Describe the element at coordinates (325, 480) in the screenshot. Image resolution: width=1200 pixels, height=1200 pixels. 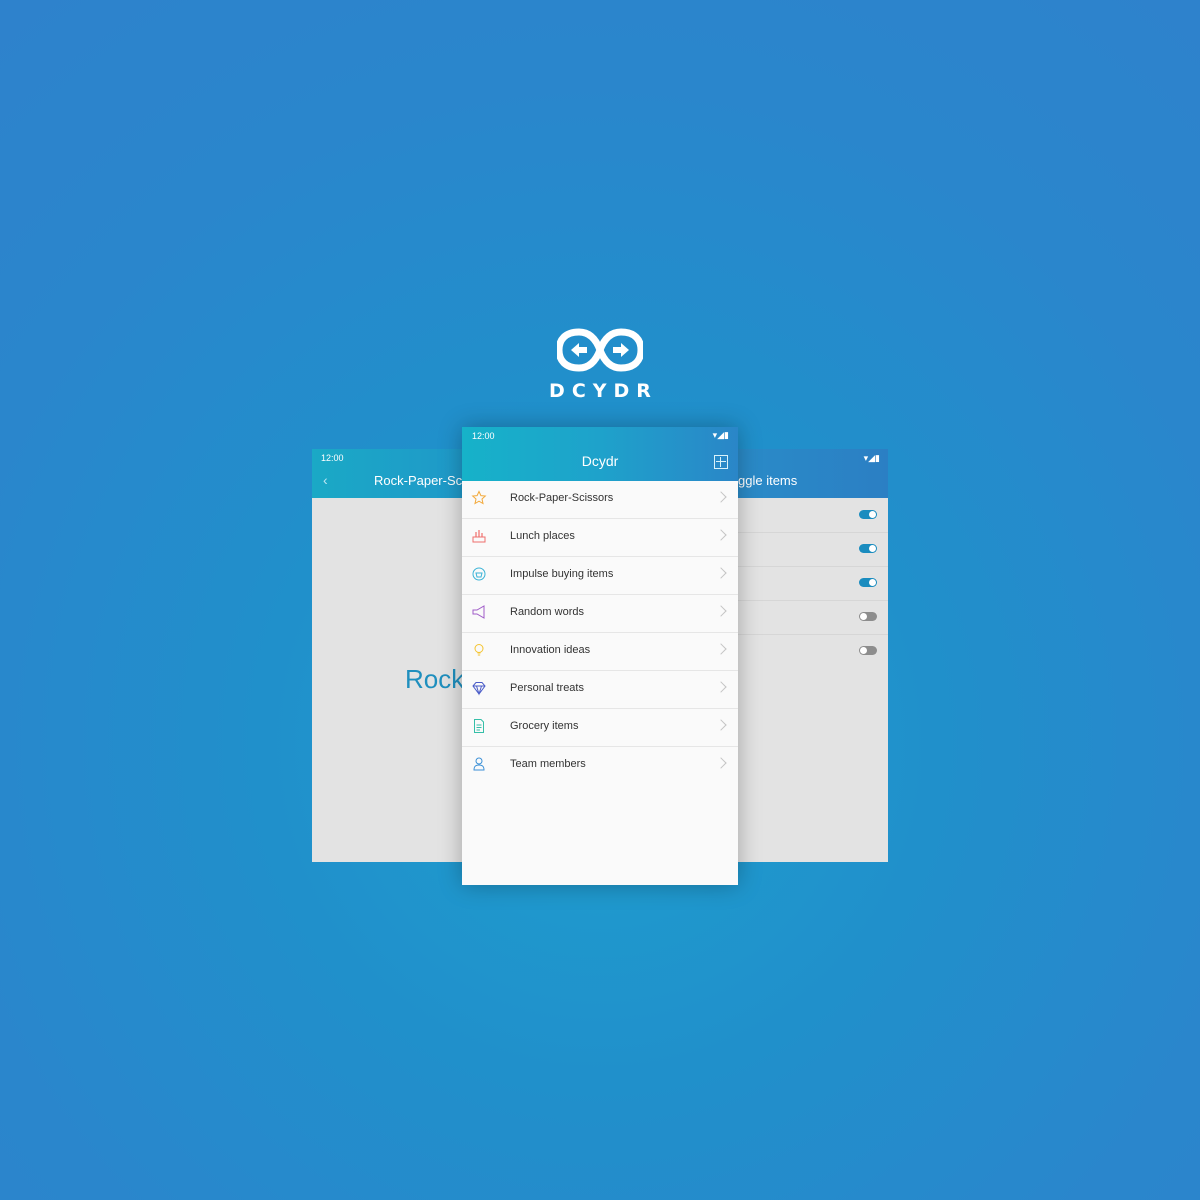
I see `back-arrow-icon: ‹` at that location.